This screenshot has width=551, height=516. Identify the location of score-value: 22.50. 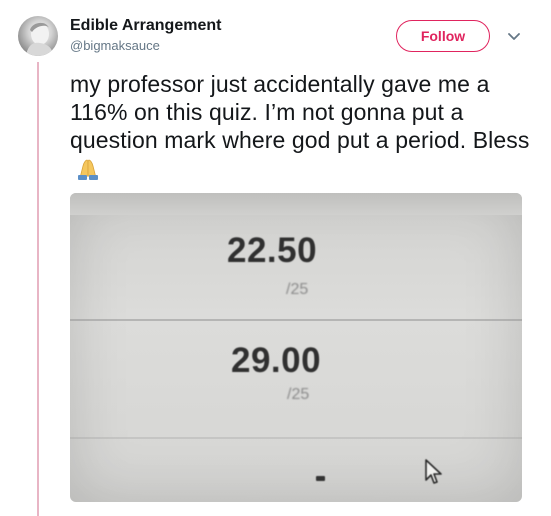
(272, 250).